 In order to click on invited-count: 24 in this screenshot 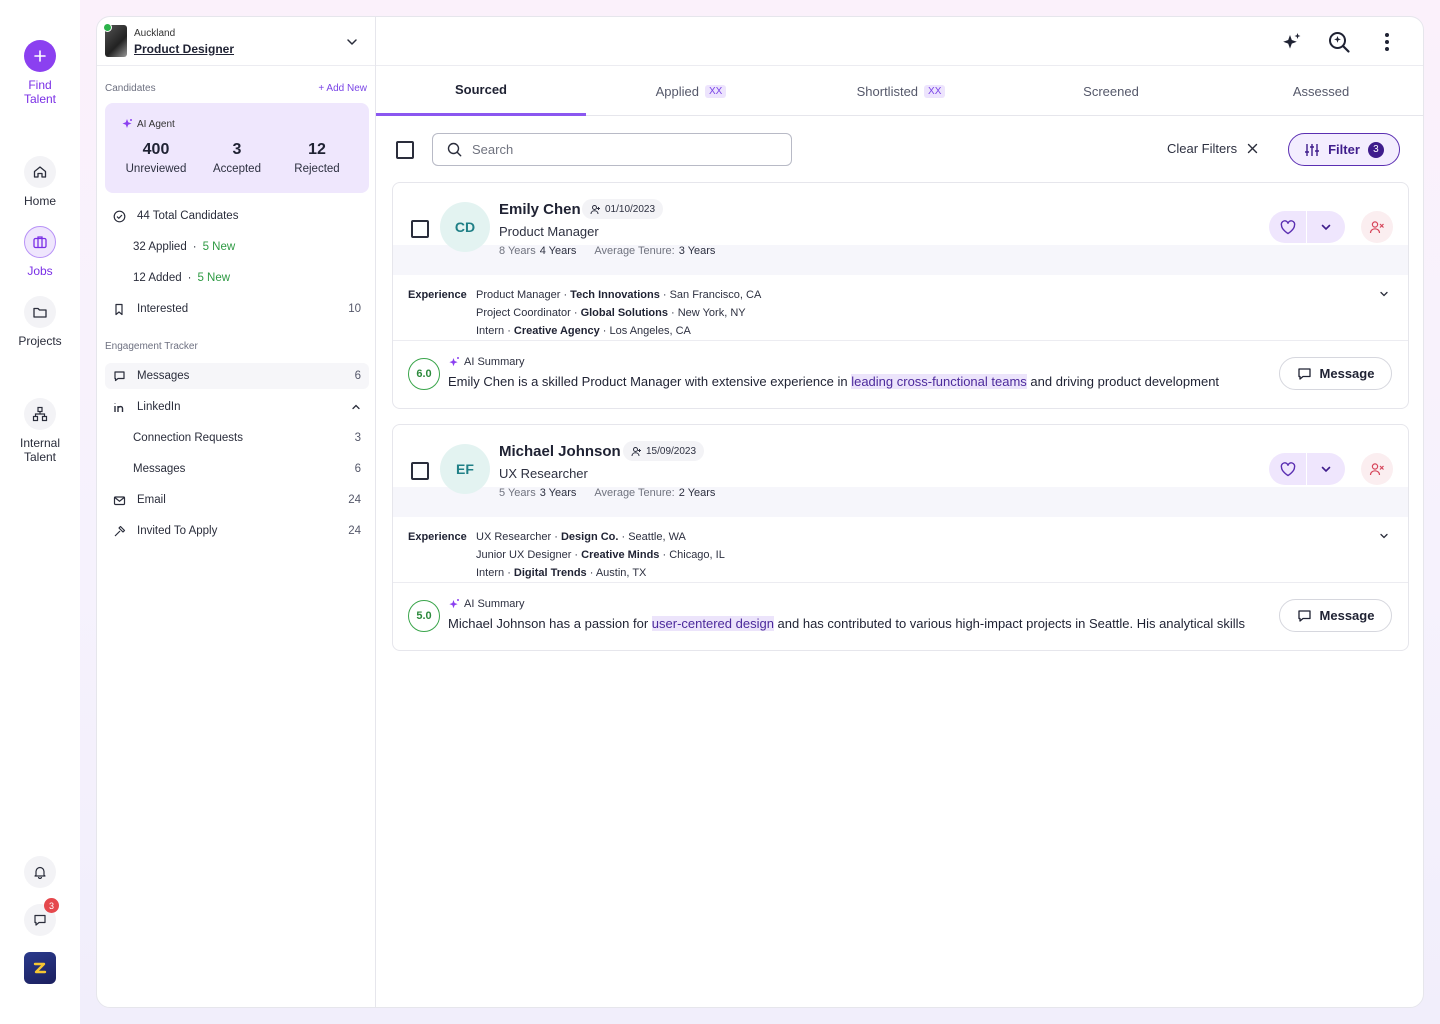, I will do `click(354, 531)`.